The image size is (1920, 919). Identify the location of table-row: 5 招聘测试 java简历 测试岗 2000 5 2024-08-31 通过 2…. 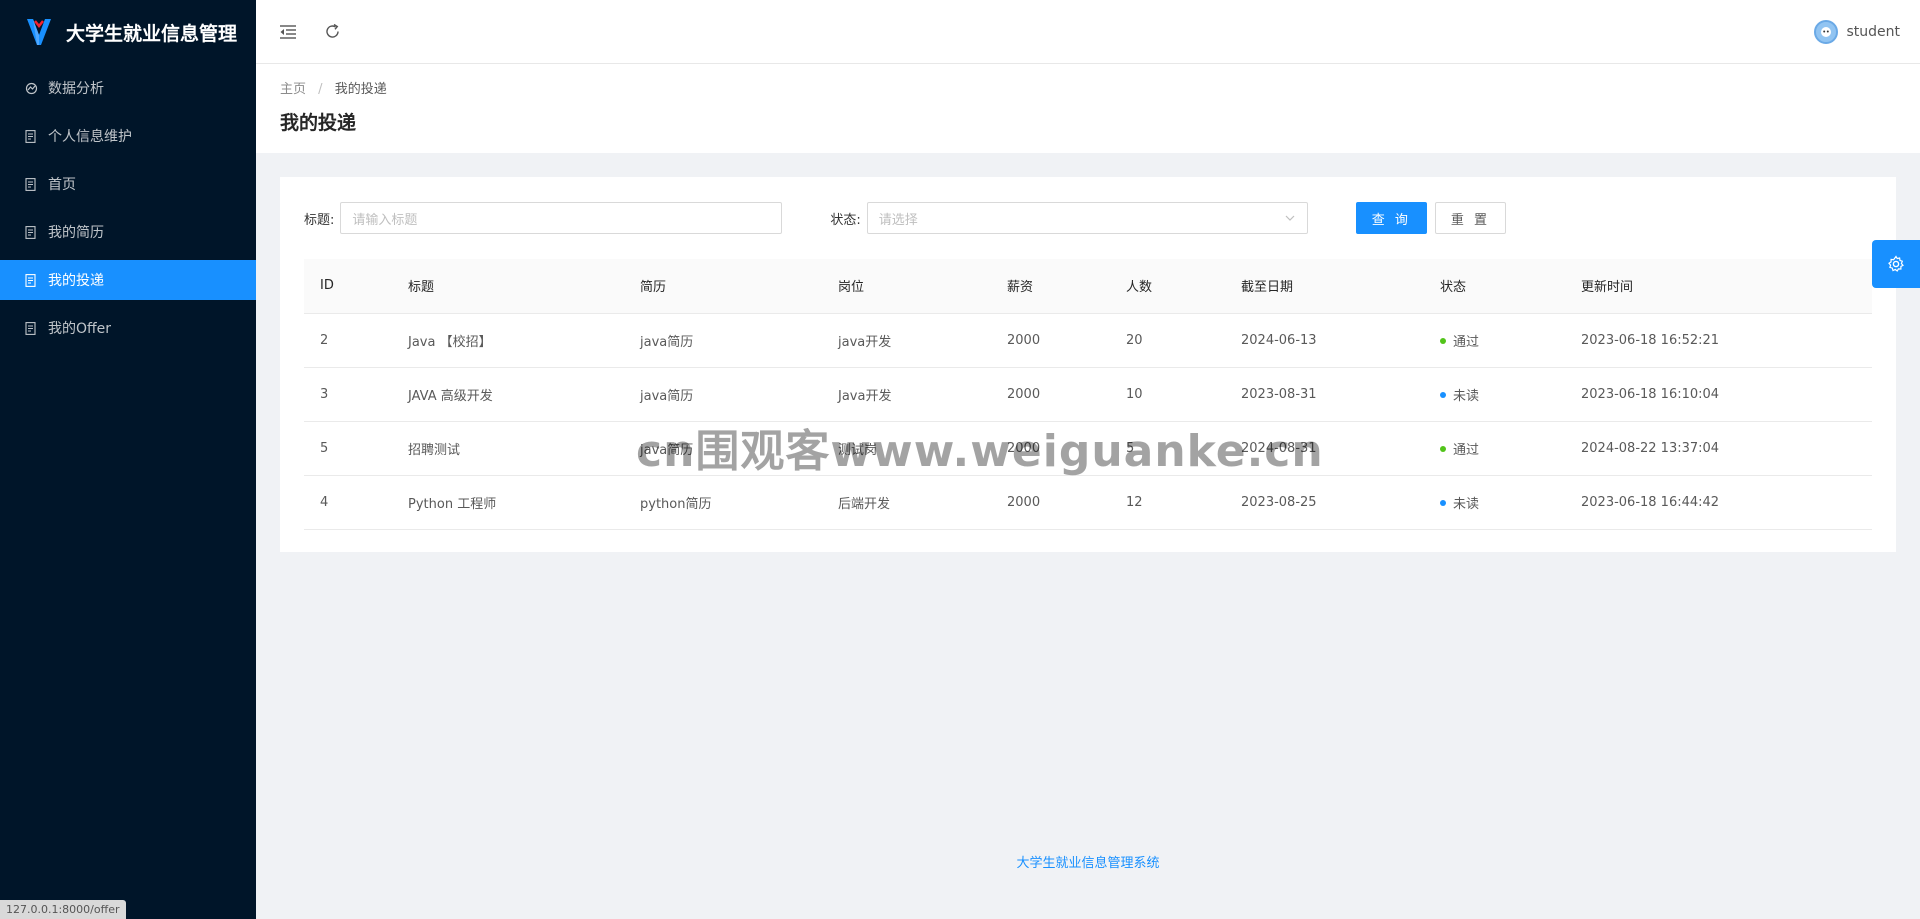
(1088, 448).